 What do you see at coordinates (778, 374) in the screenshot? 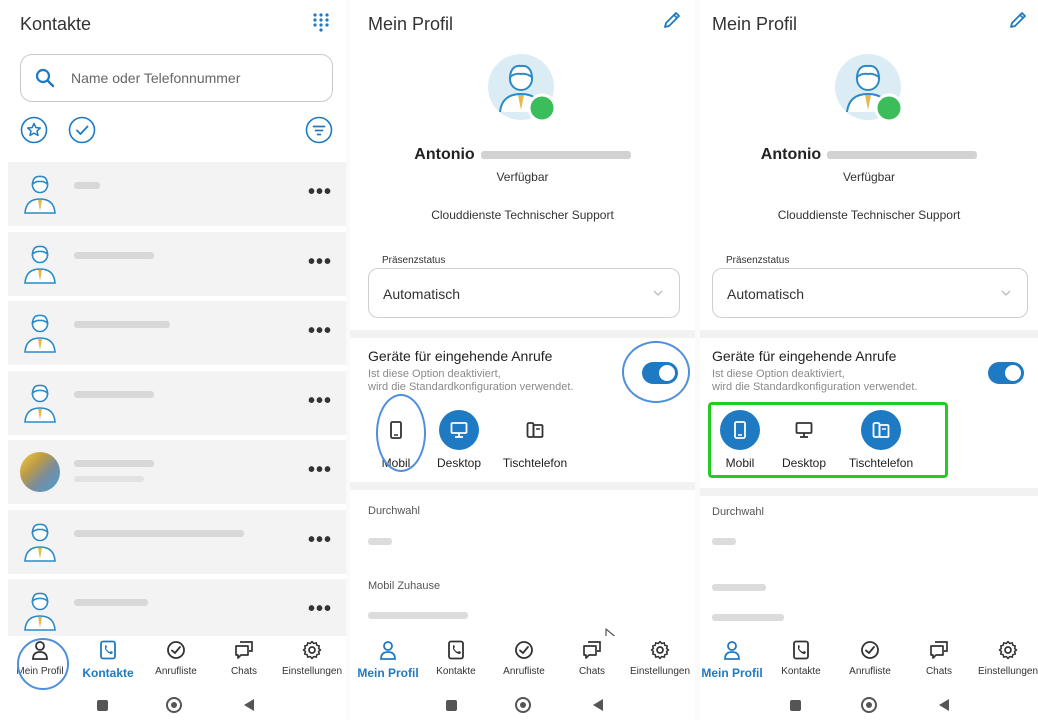
I see `devices-note-line: Ist diese Option deaktiviert,` at bounding box center [778, 374].